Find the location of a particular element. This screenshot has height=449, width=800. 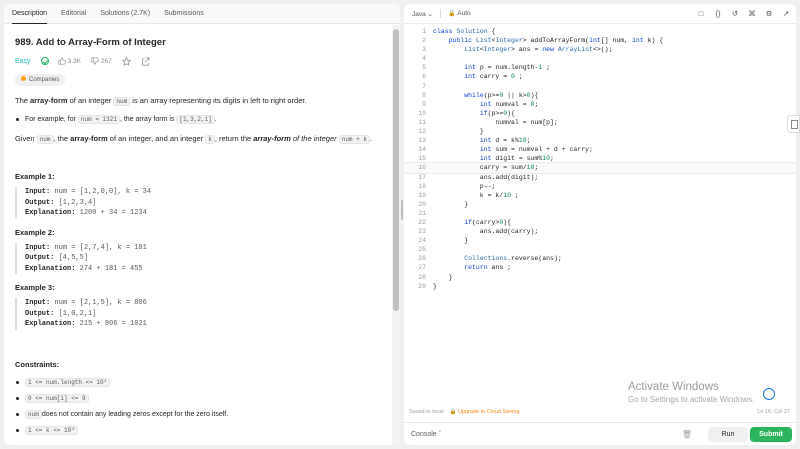

like-button: 3.3K is located at coordinates (69, 61).